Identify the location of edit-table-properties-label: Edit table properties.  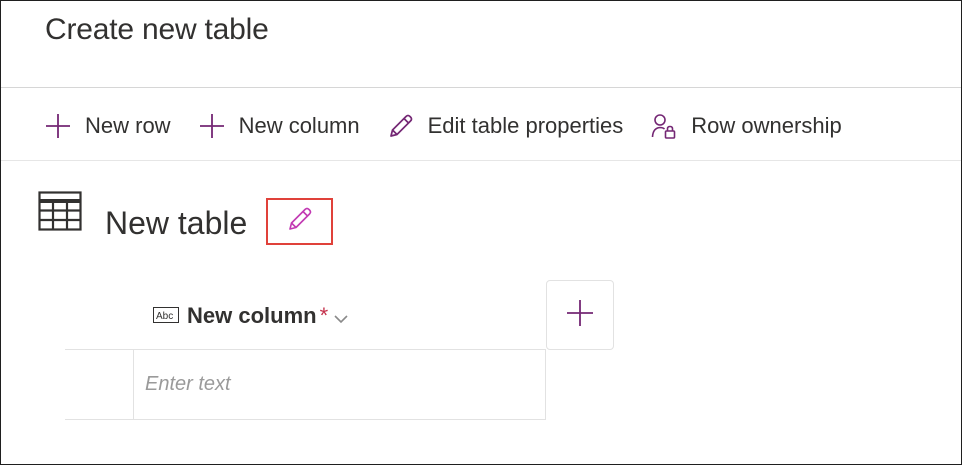
(525, 125).